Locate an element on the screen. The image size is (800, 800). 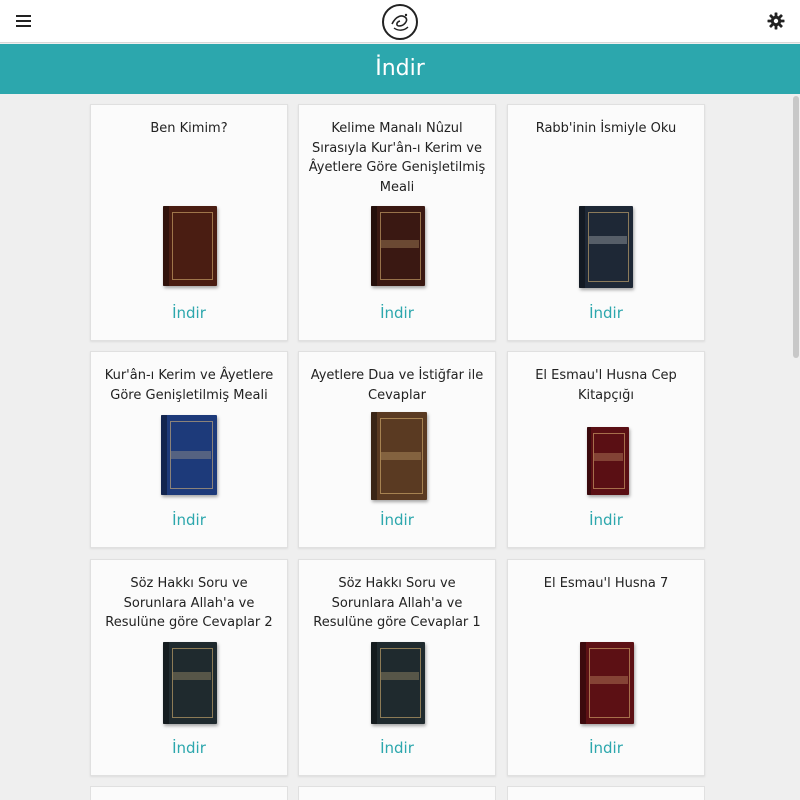
book-card: Rabb'inin İsmiyle Oku İndir is located at coordinates (606, 222).